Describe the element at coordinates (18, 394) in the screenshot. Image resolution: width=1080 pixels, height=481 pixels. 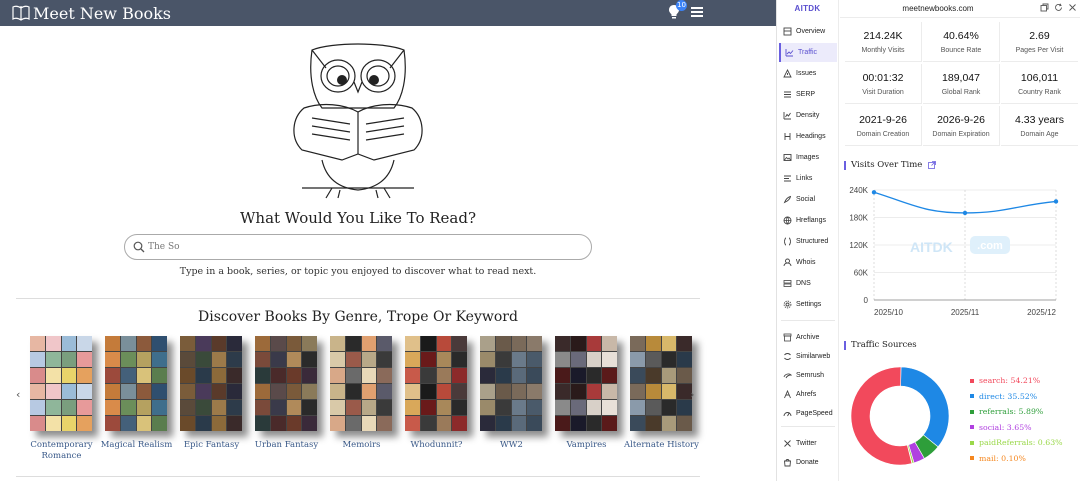
I see `carousel-prev-arrow: ‹` at that location.